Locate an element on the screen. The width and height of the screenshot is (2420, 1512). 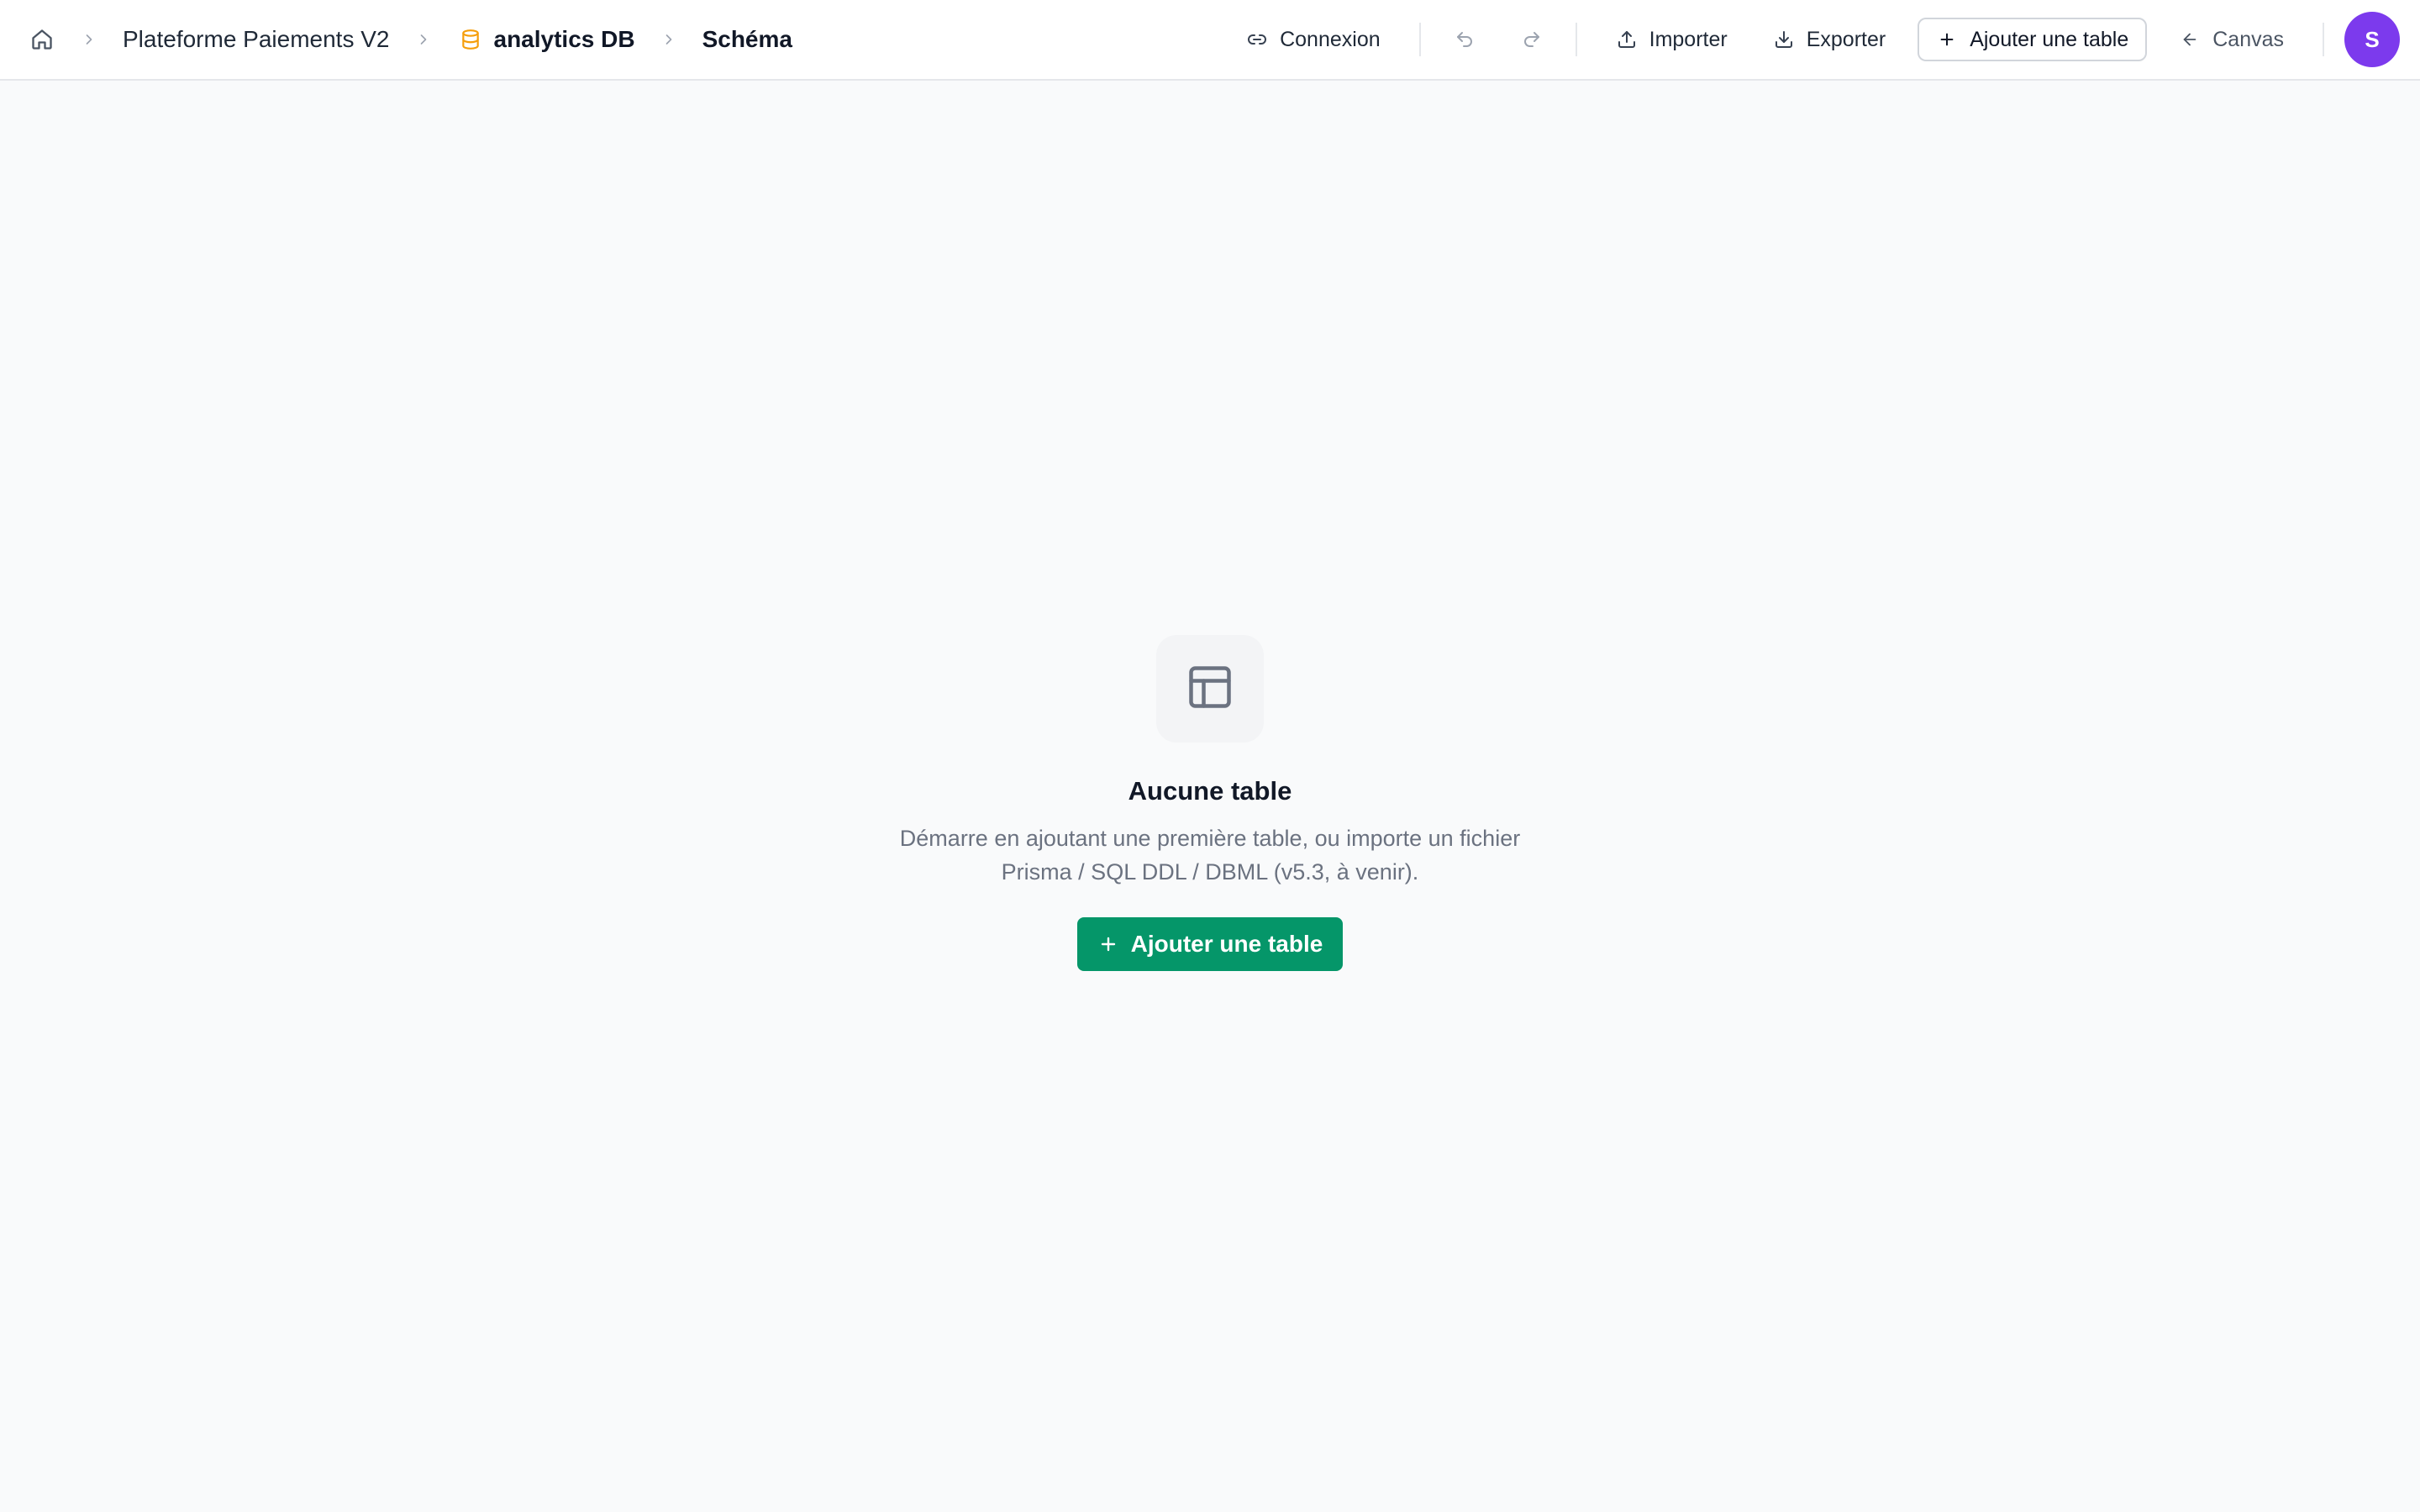
undo-button is located at coordinates (1465, 39).